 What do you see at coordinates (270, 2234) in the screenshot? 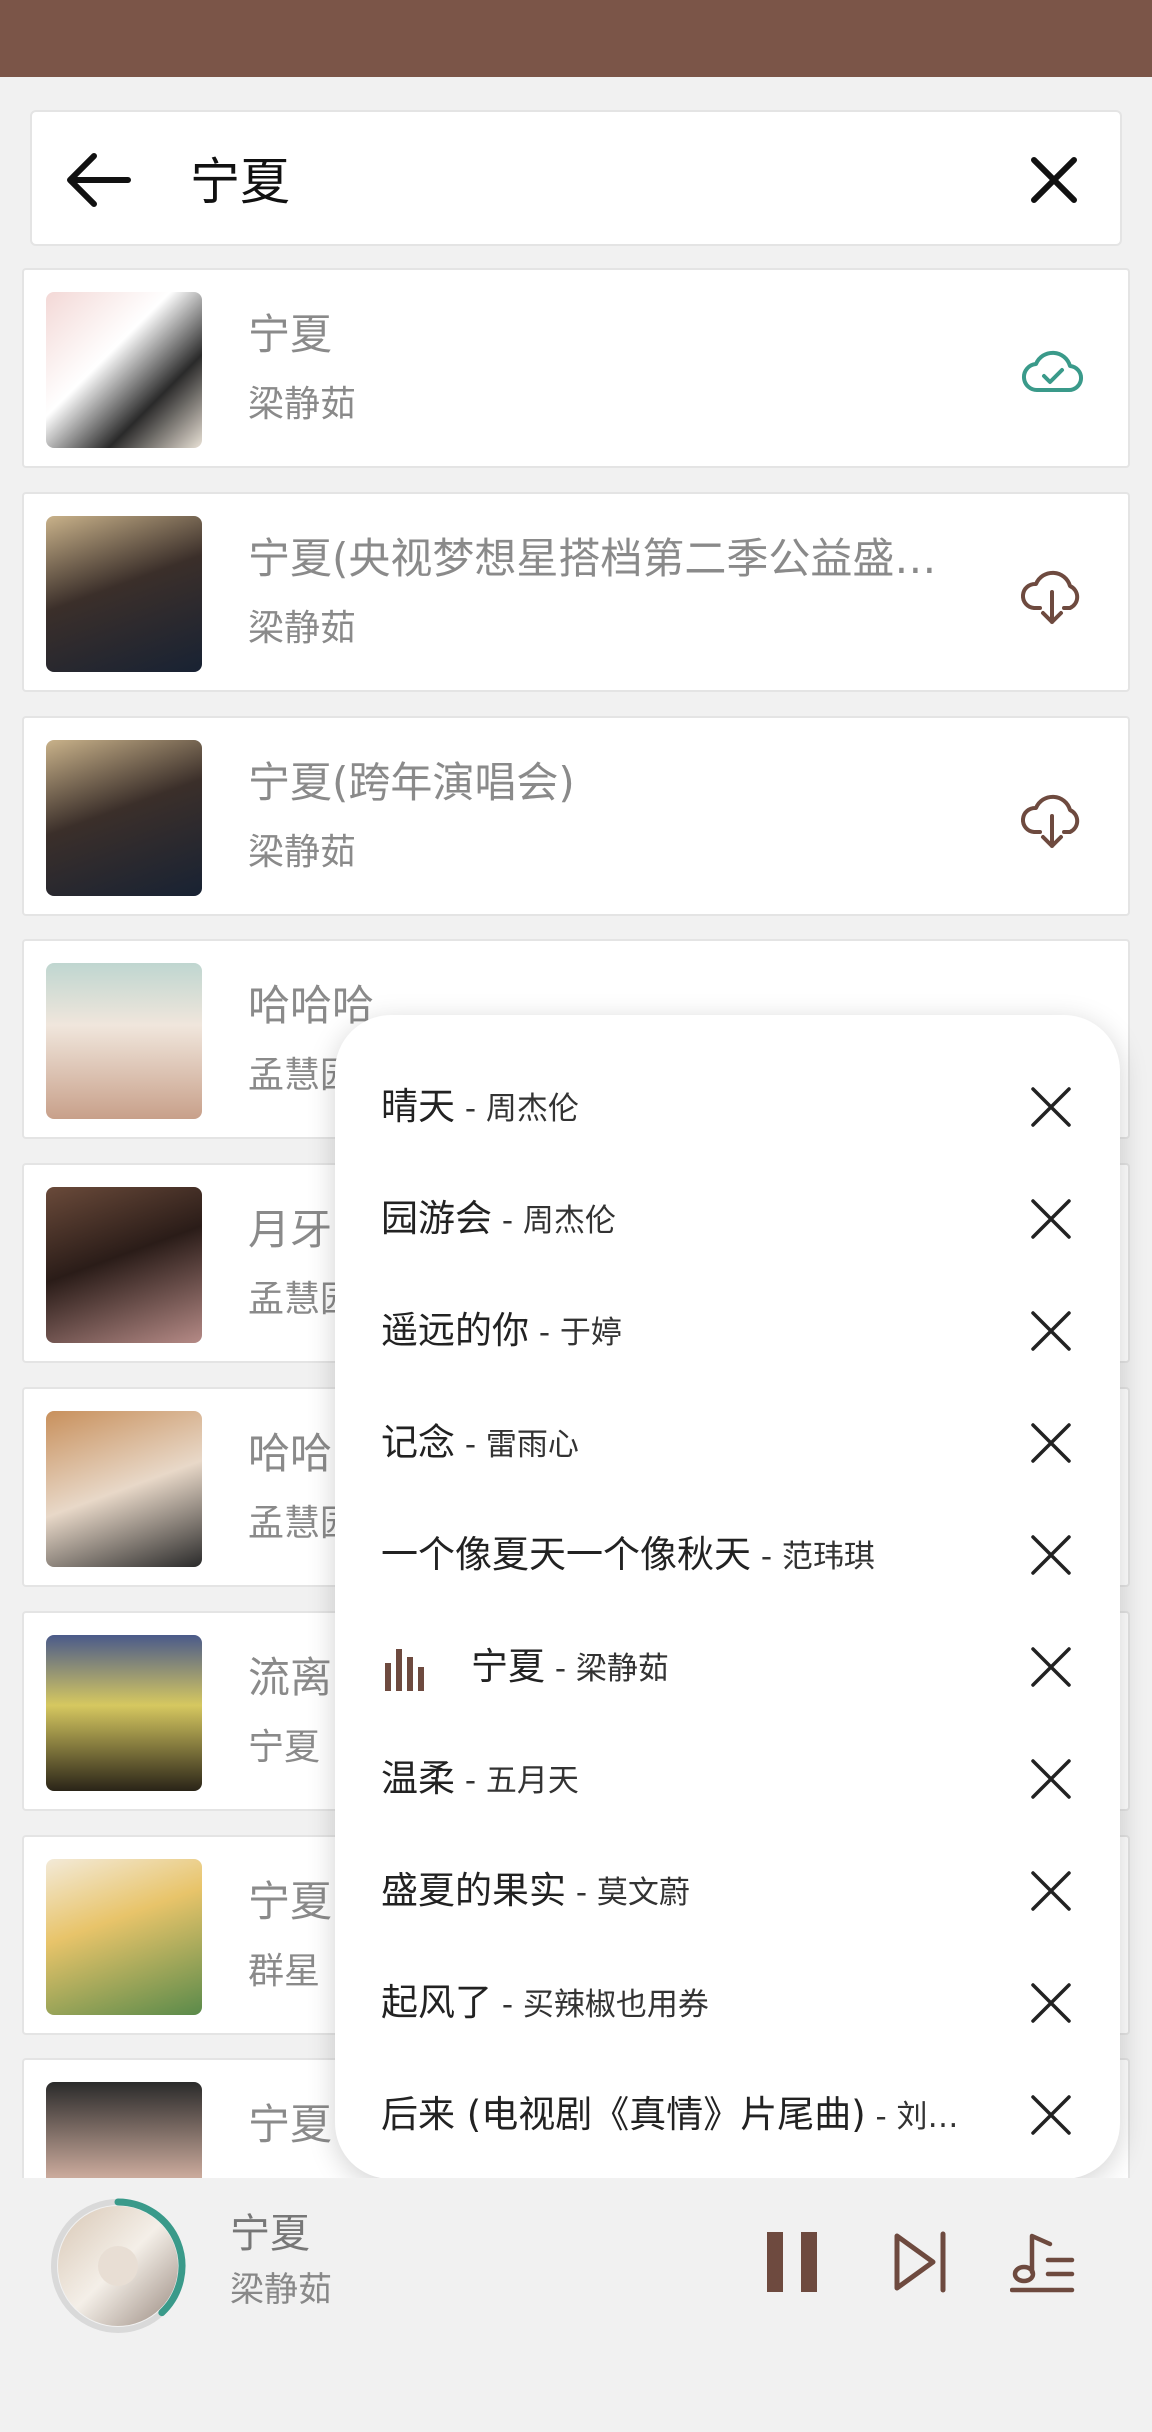
I see `now-playing-title: 宁夏` at bounding box center [270, 2234].